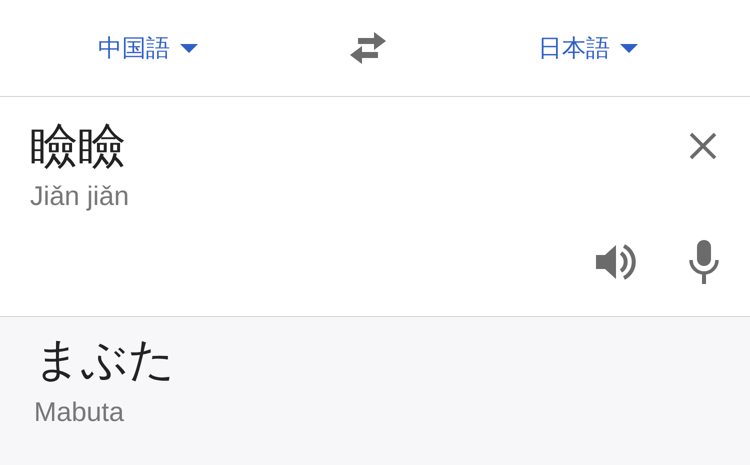  What do you see at coordinates (588, 48) in the screenshot?
I see `target-language-button: 日本語` at bounding box center [588, 48].